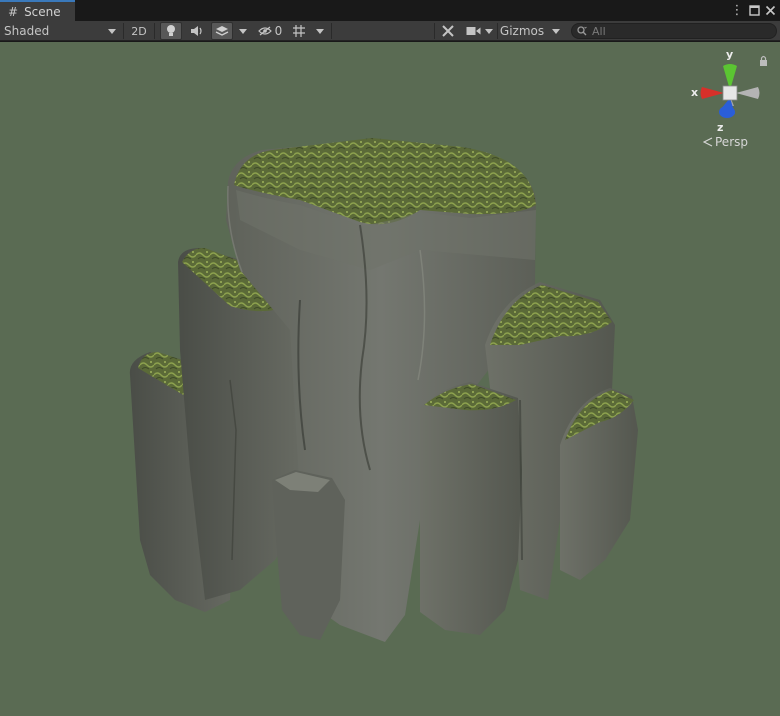 This screenshot has width=780, height=716. I want to click on effects-dropdown, so click(243, 31).